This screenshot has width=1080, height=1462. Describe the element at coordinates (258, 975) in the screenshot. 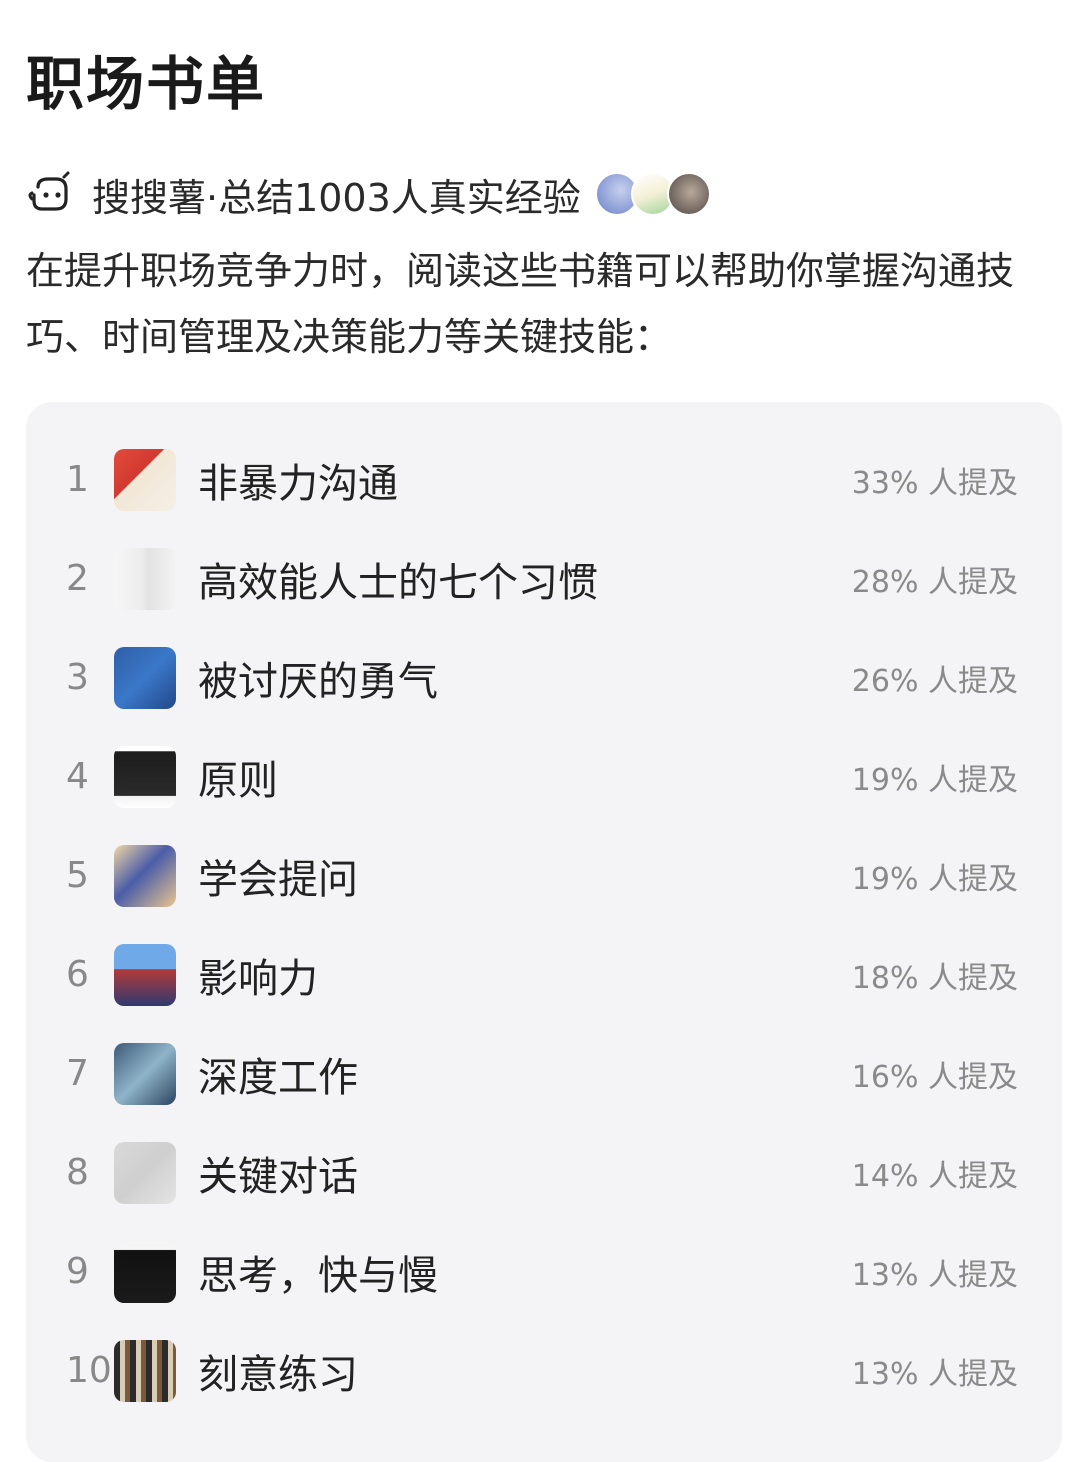

I see `book-title: 影响力` at that location.